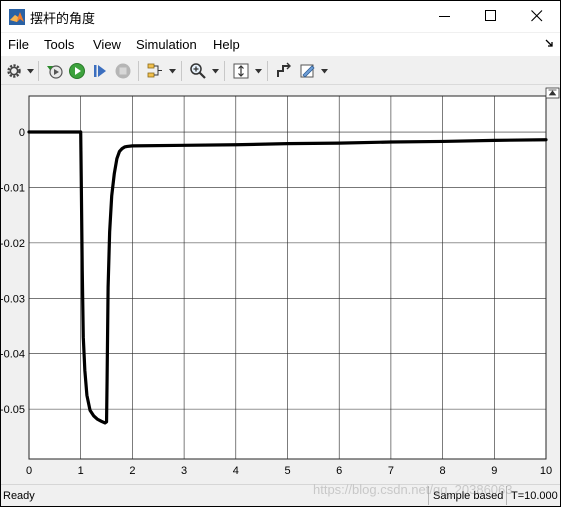 The width and height of the screenshot is (561, 507). I want to click on minimize-icon, so click(444, 16).